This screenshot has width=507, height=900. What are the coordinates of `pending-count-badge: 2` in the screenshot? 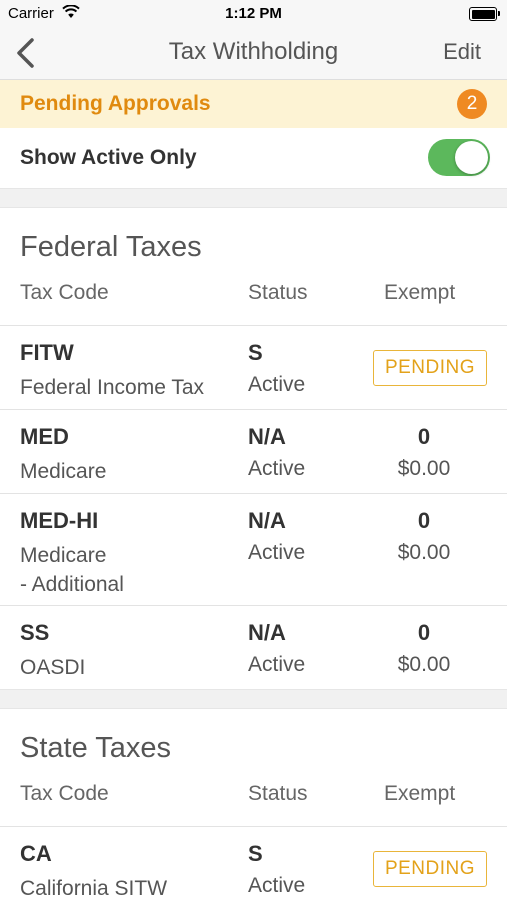 It's located at (472, 104).